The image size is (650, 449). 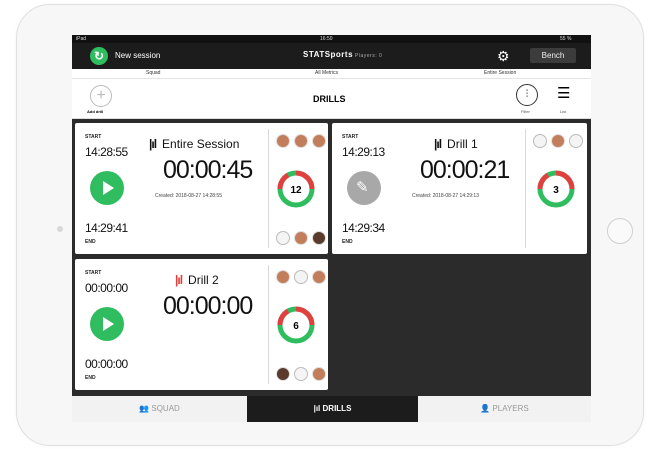 I want to click on refresh-icon: ↻, so click(x=99, y=56).